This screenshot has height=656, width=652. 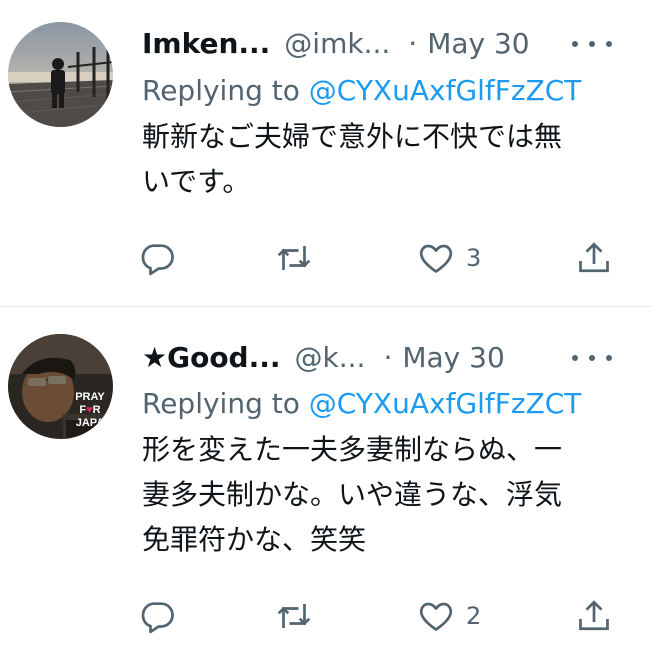 I want to click on avatar-overlay-text: PRAY F♥R JAPA, so click(x=89, y=410).